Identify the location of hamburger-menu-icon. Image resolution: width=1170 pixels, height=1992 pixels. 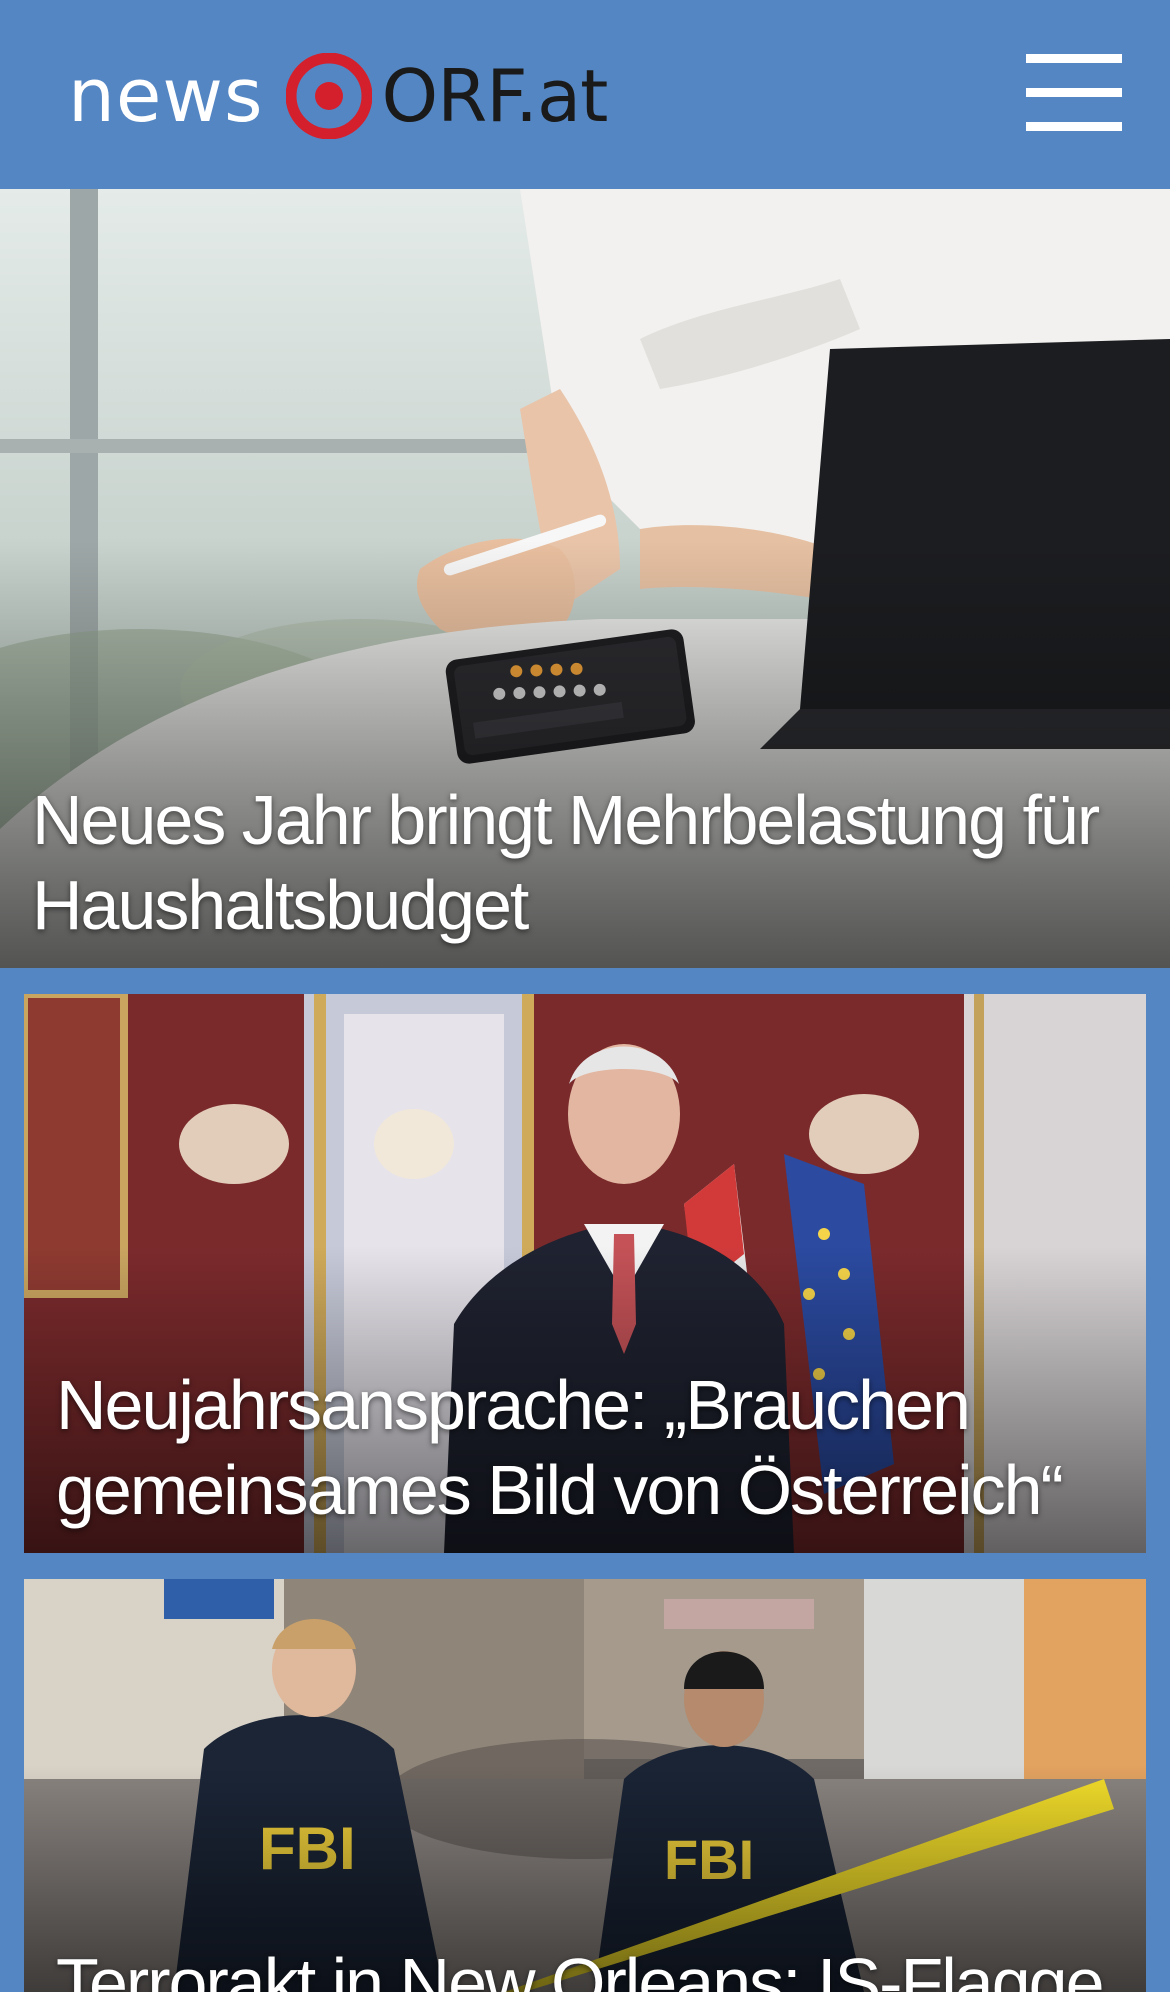
(1074, 93).